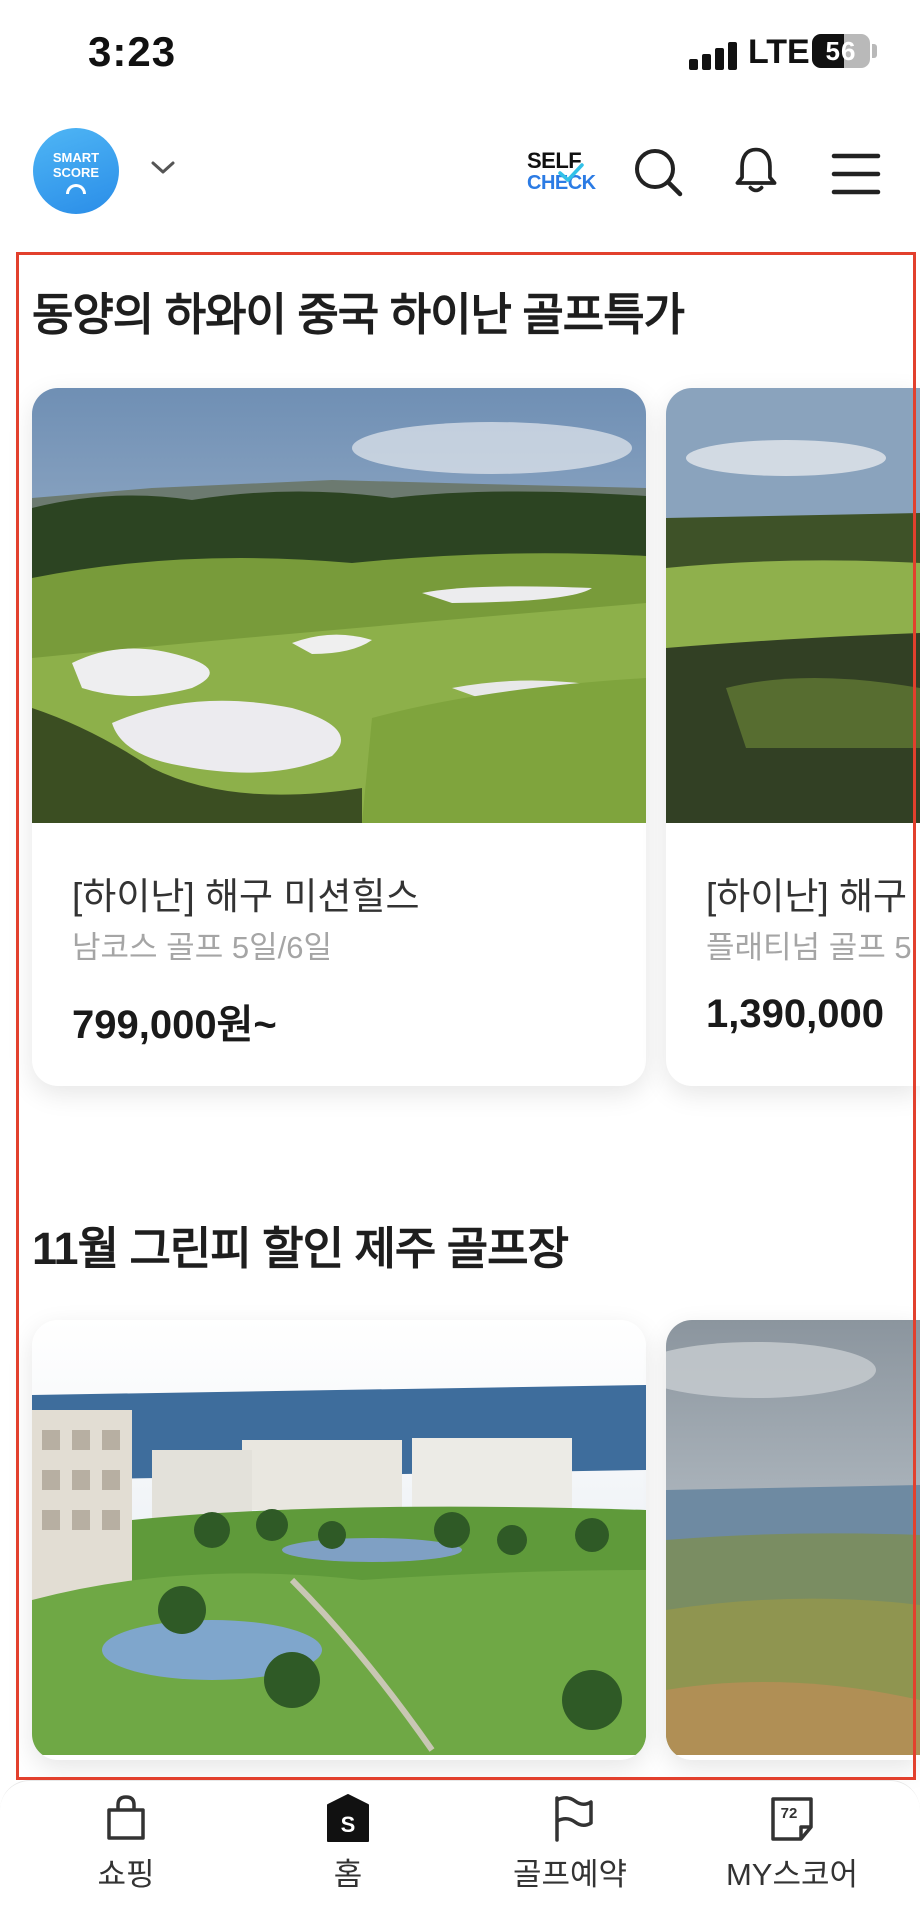 Image resolution: width=920 pixels, height=1926 pixels. I want to click on tab-shopping: 쇼핑, so click(126, 1843).